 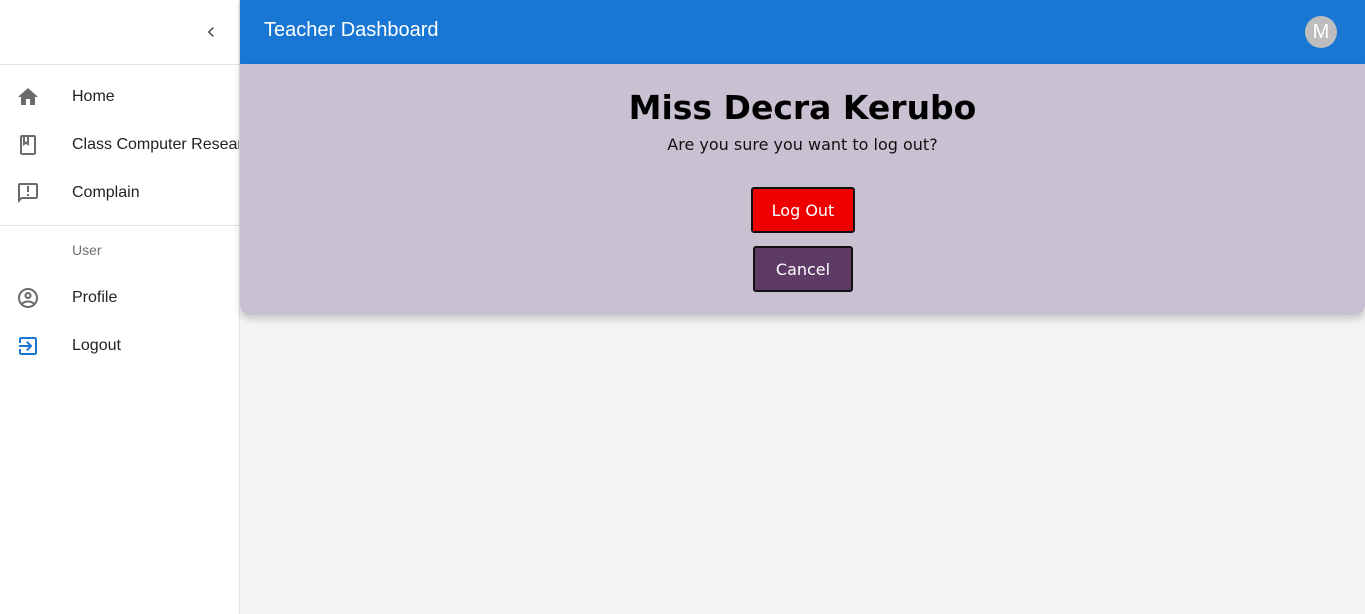 I want to click on logout-confirm-message: Are you sure you want to log out?, so click(x=802, y=144).